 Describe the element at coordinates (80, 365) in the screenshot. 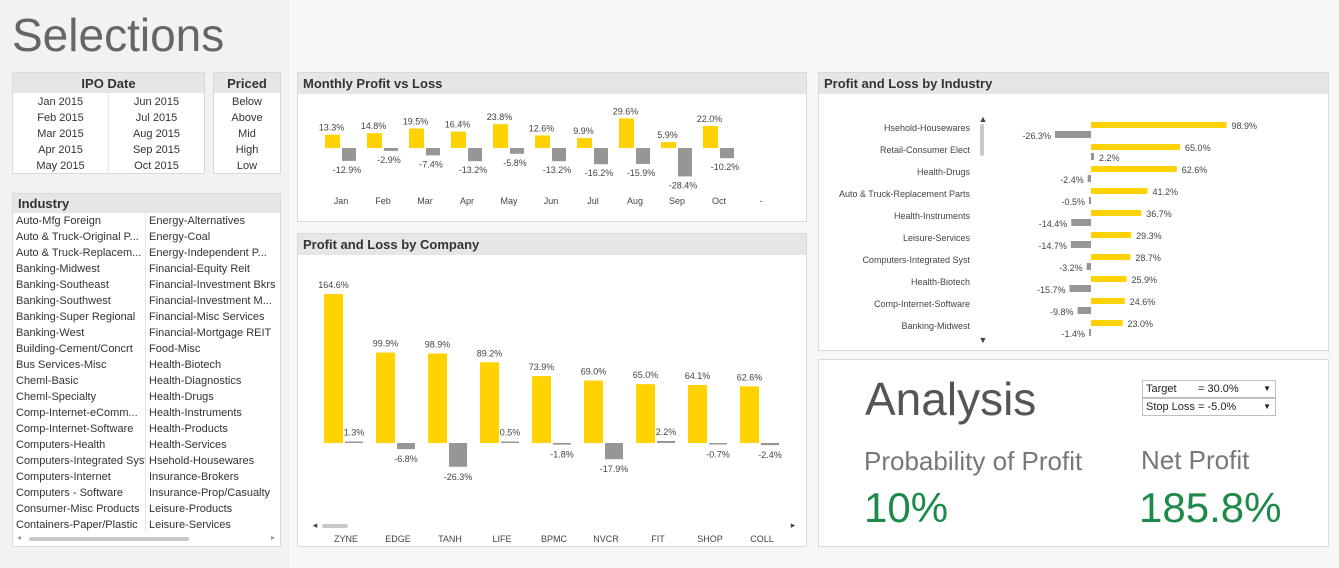

I see `industry-item: Bus Services-Misc` at that location.